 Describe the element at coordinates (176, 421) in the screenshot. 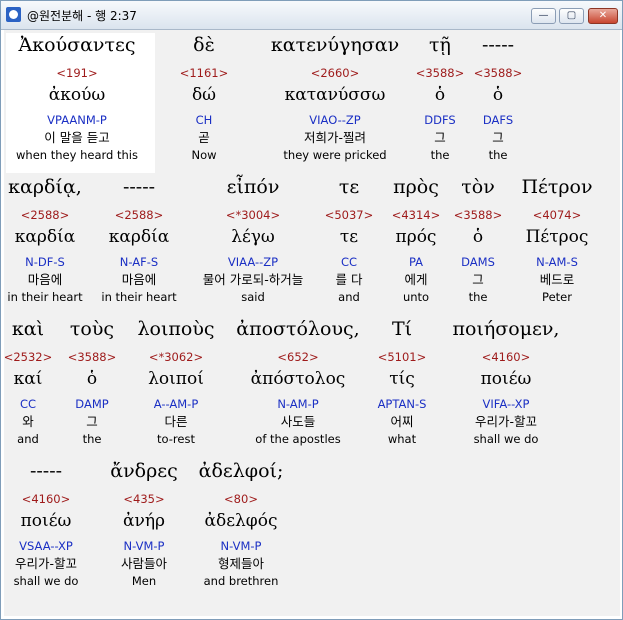

I see `korean-gloss: 다른` at that location.